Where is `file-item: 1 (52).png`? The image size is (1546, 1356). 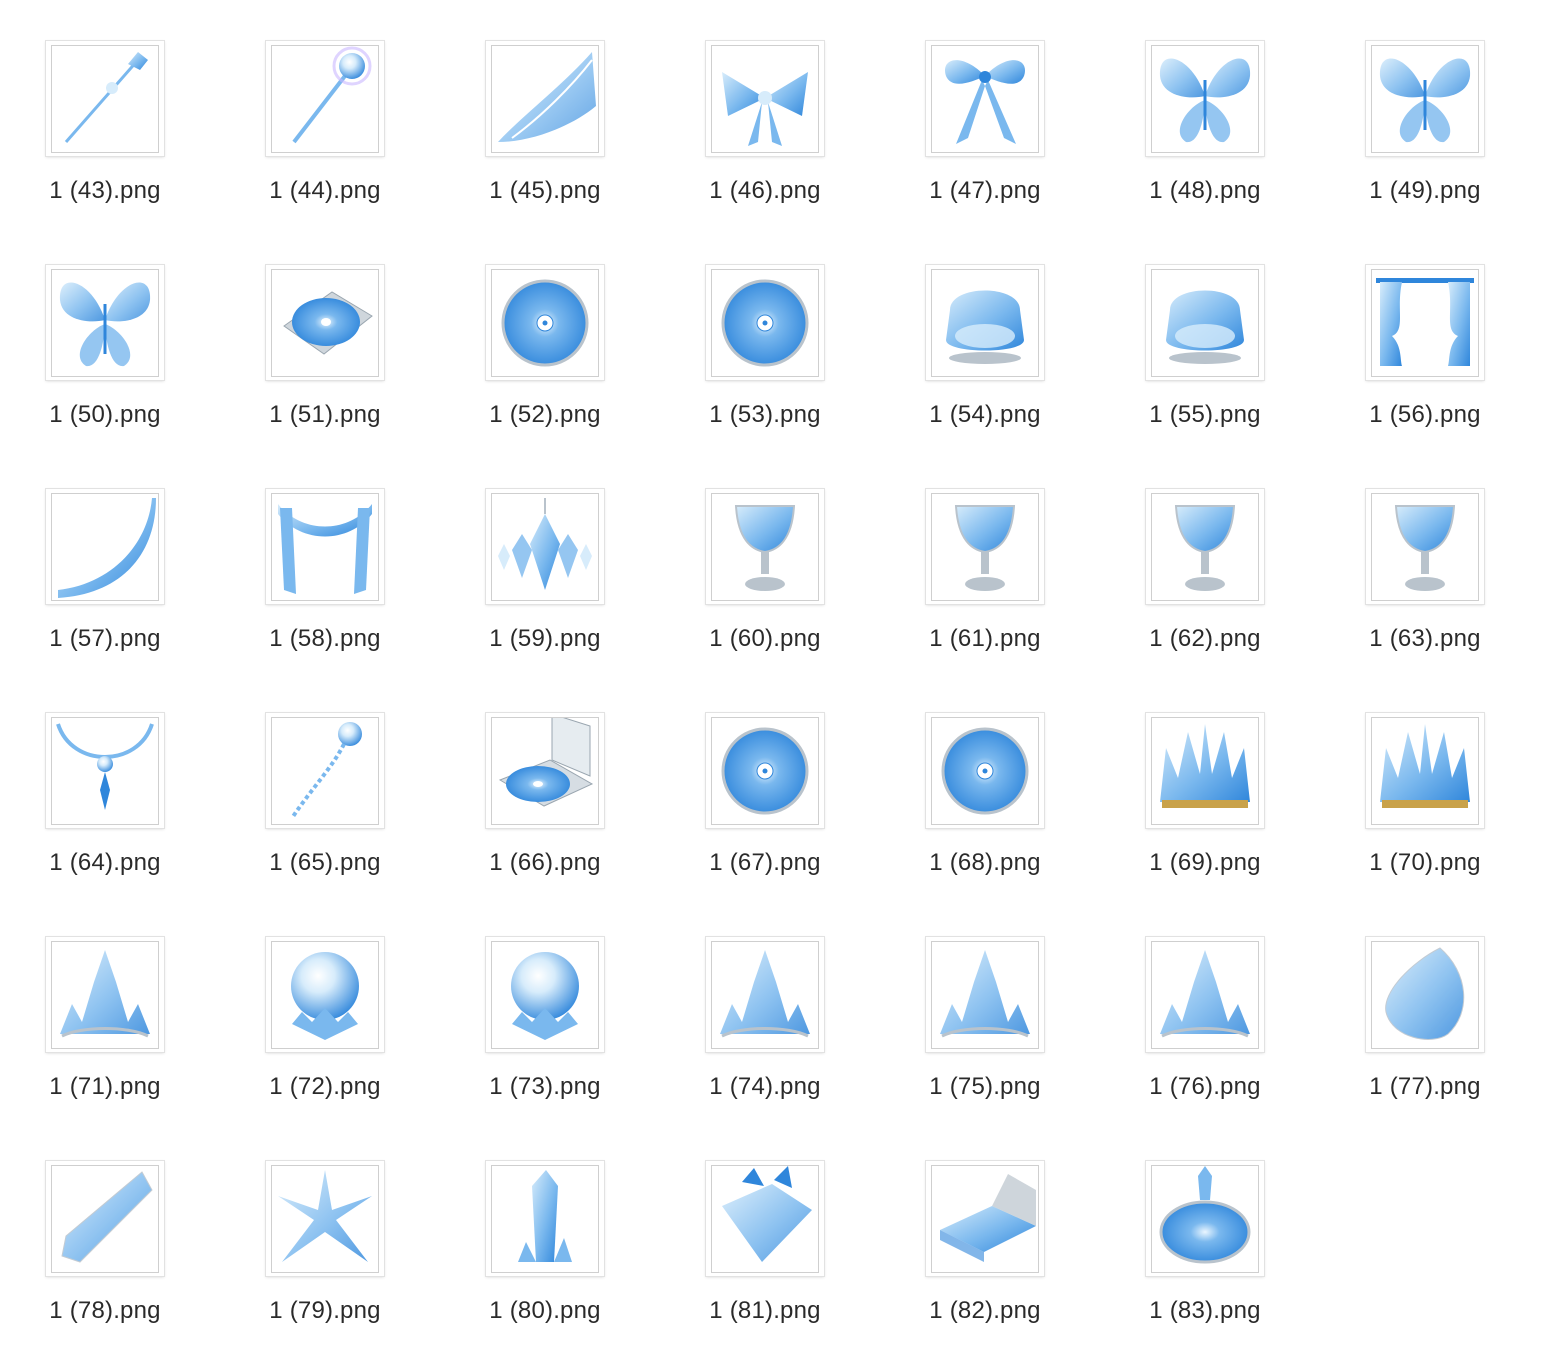
file-item: 1 (52).png is located at coordinates (550, 336).